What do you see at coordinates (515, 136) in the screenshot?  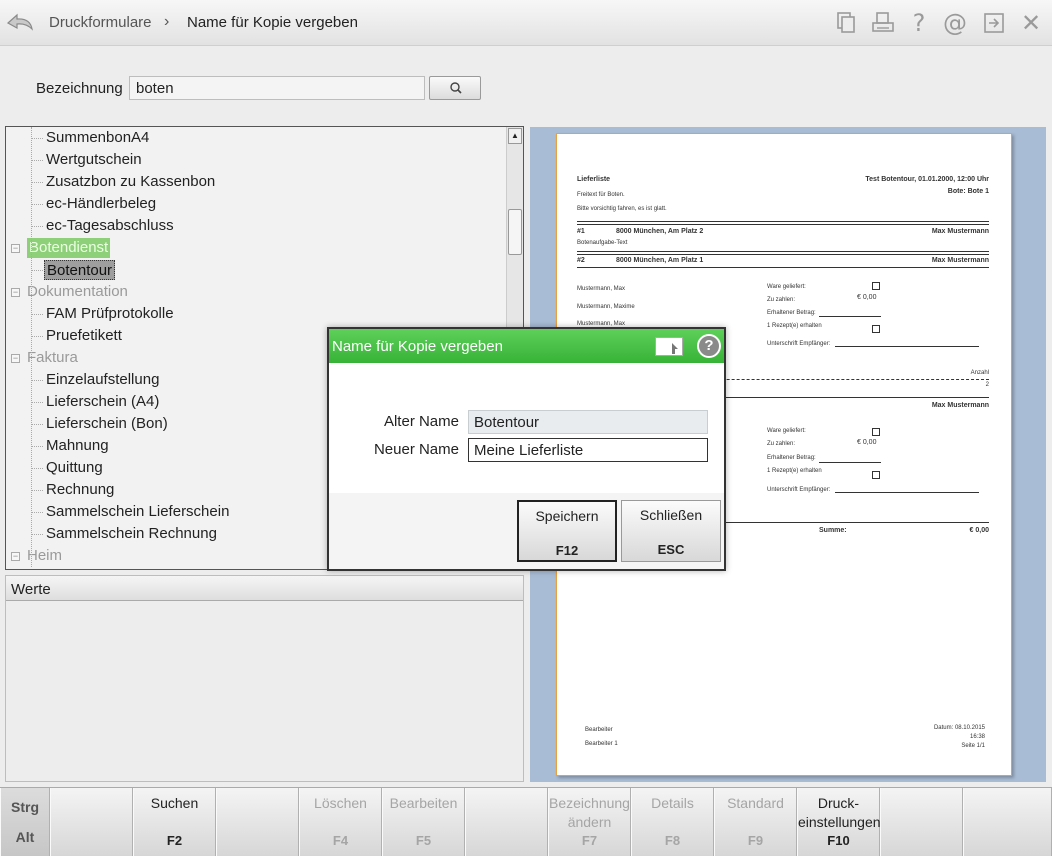 I see `scroll-up-arrow-icon: ▲` at bounding box center [515, 136].